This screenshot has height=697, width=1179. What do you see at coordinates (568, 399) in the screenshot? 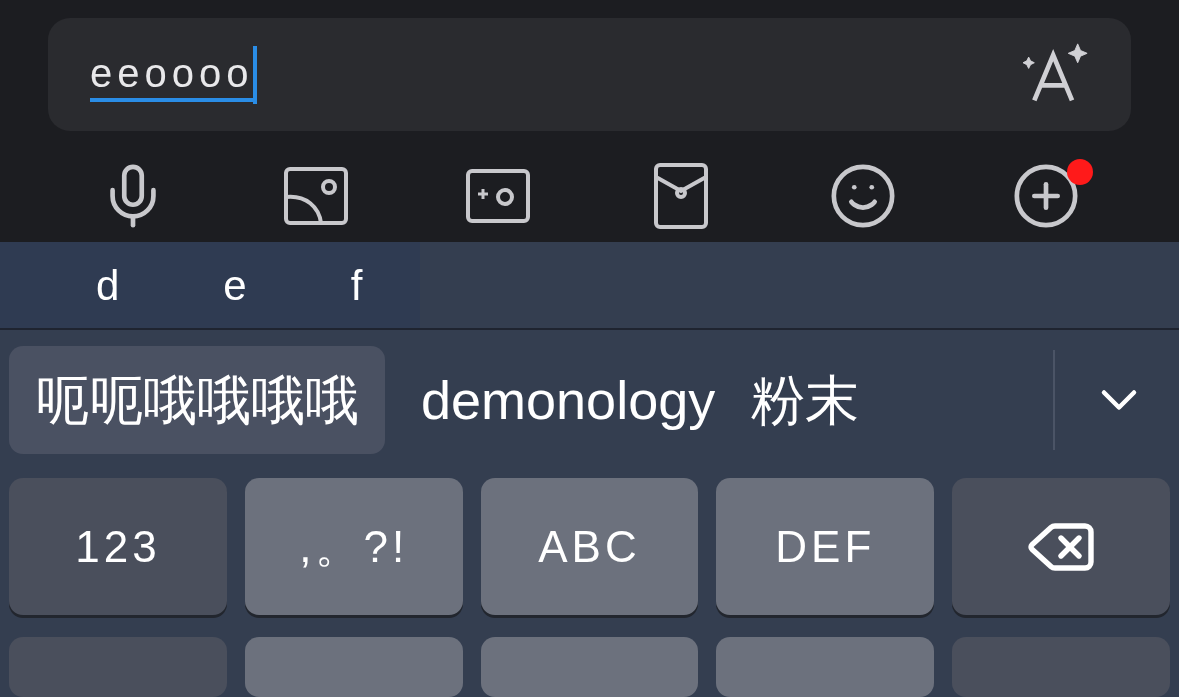
I see `candidate-word: demonology` at bounding box center [568, 399].